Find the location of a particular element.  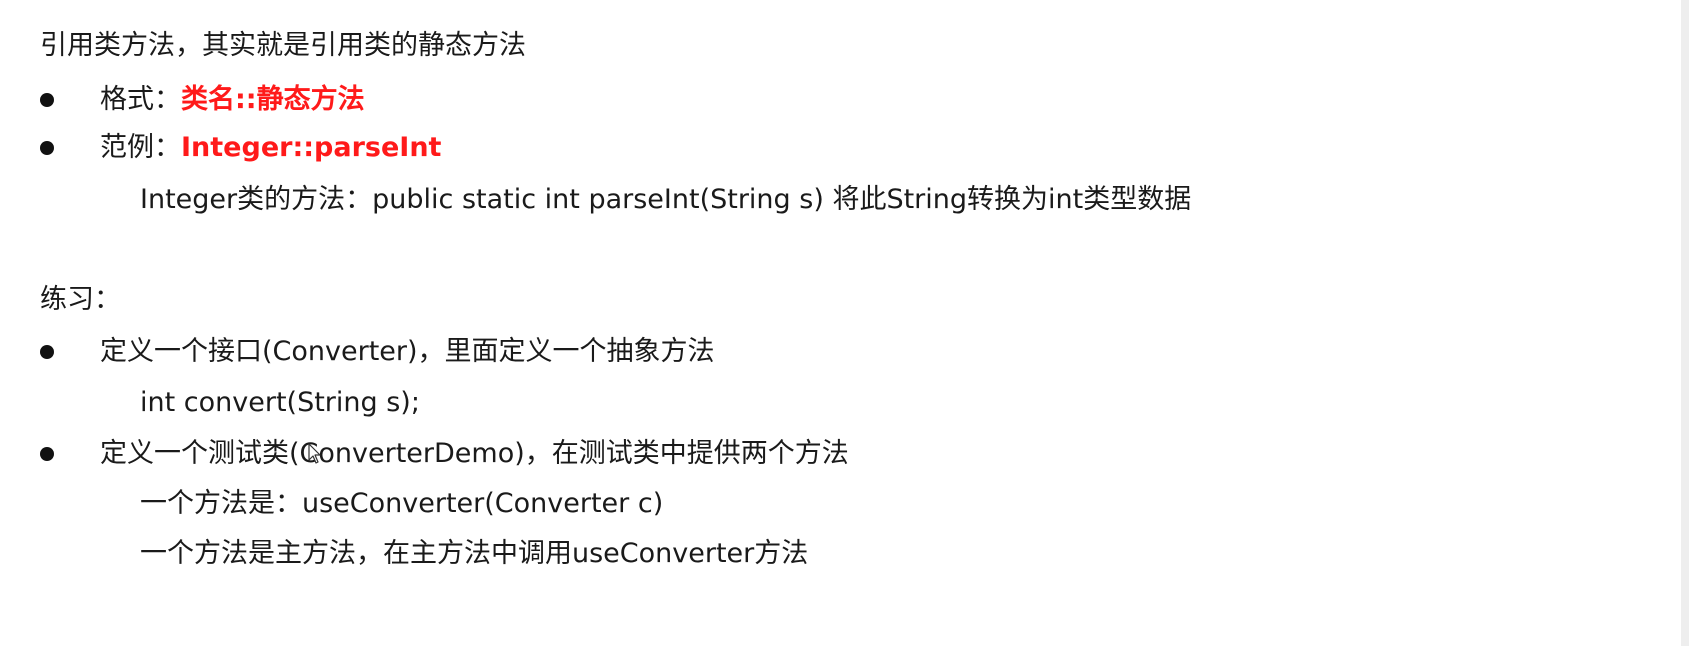

example-line: 范例：Integer::parseInt is located at coordinates (270, 148).